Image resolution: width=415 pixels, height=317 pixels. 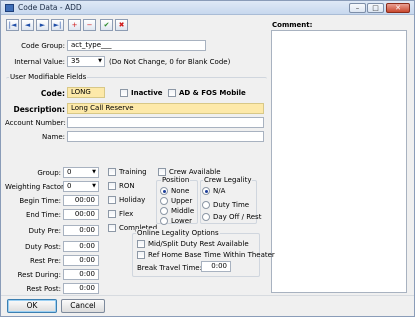 I want to click on break-travel-label: Break Travel Time:, so click(x=169, y=268).